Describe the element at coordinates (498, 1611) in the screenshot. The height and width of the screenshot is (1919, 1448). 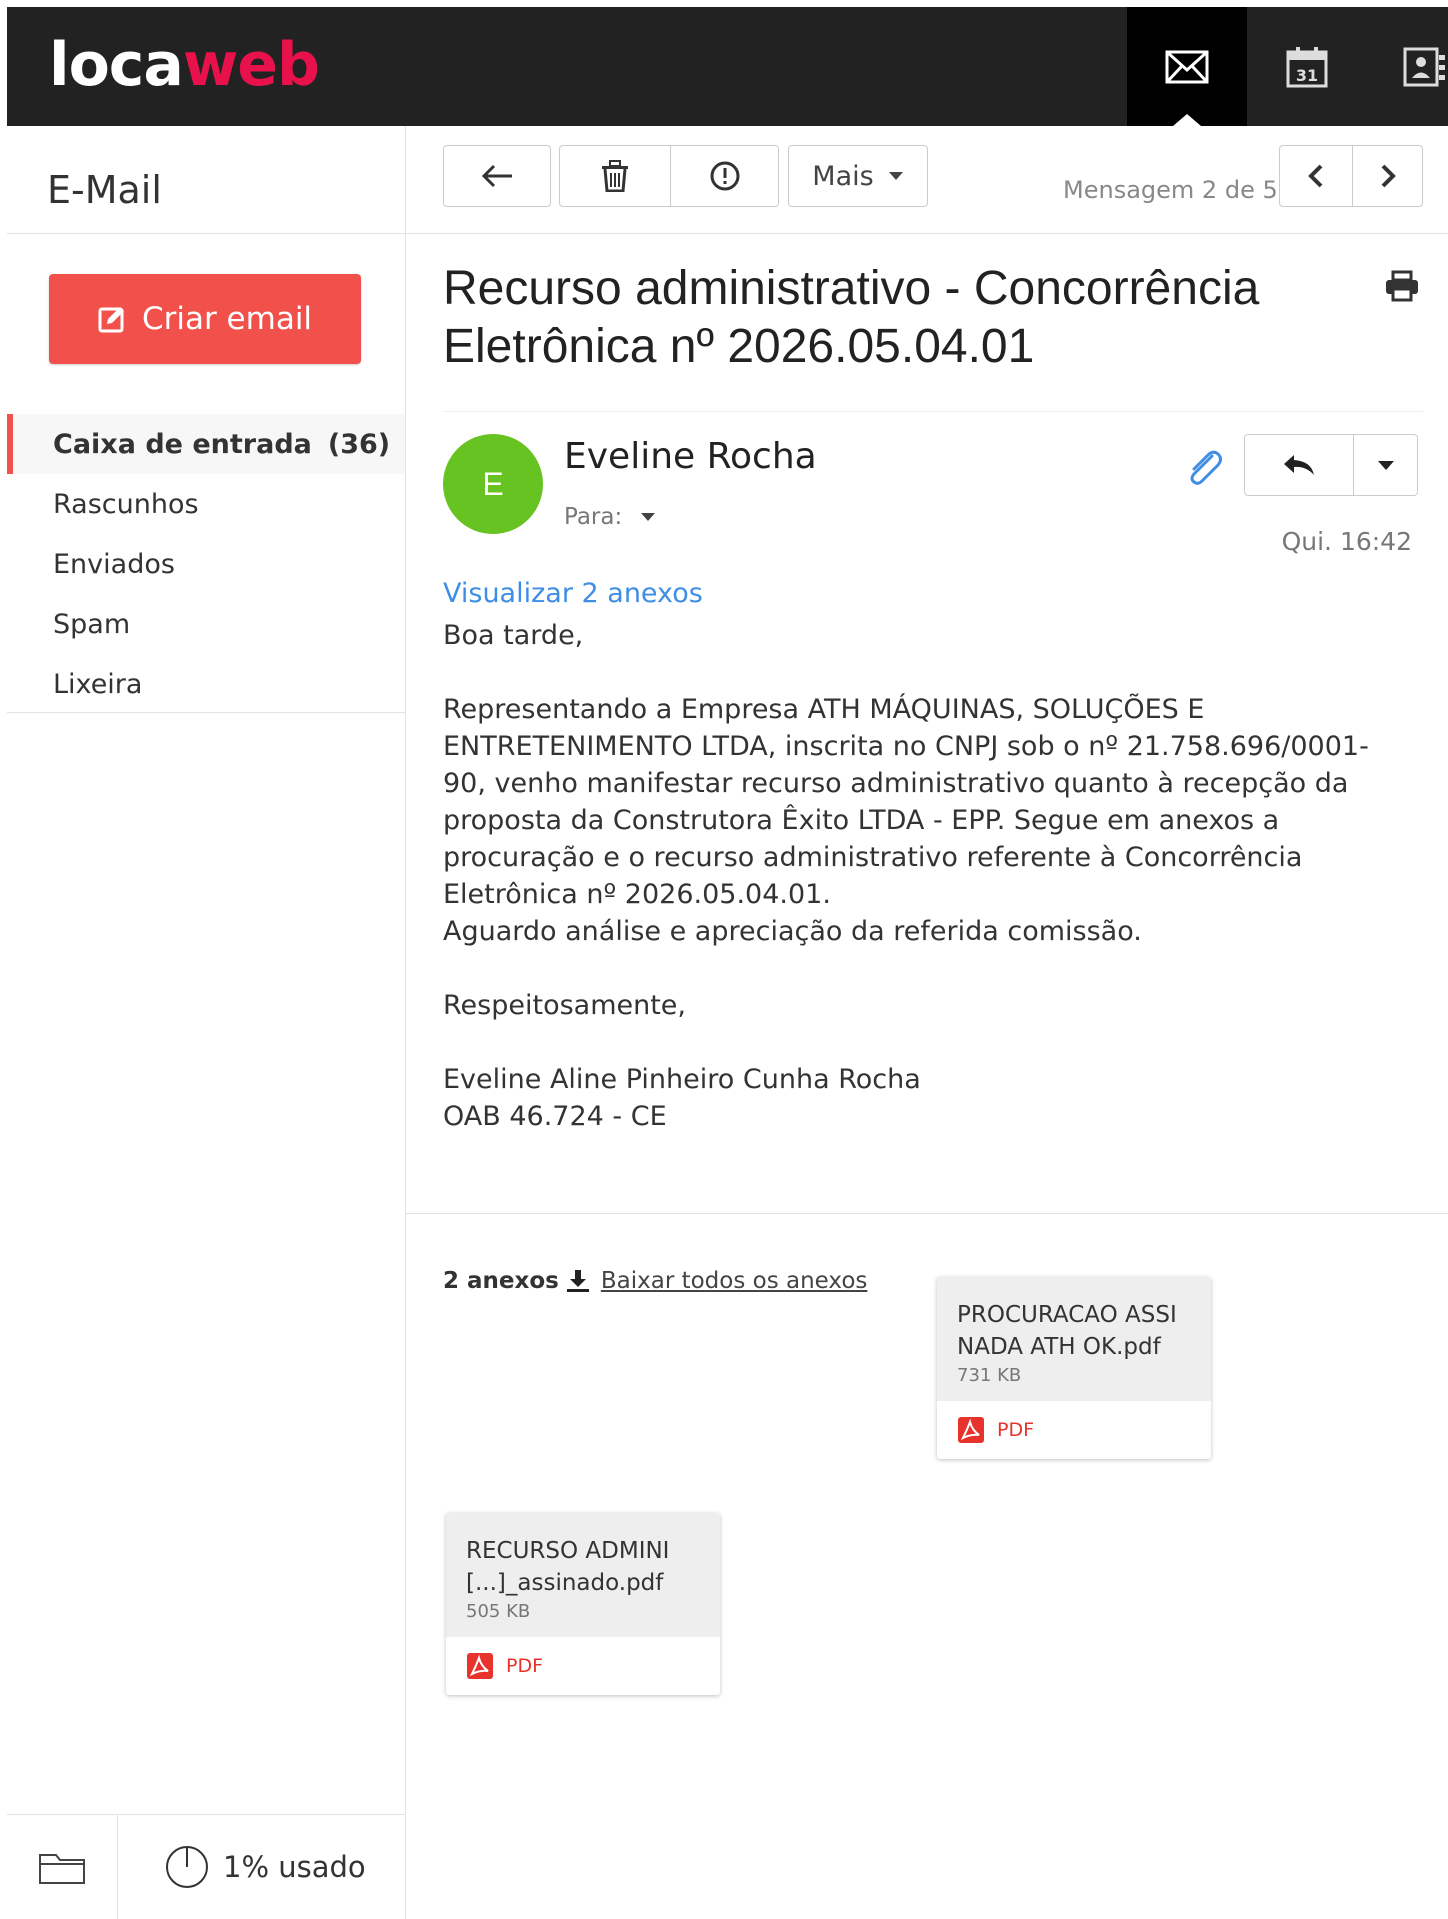
I see `attachment-size: 505 KB` at that location.